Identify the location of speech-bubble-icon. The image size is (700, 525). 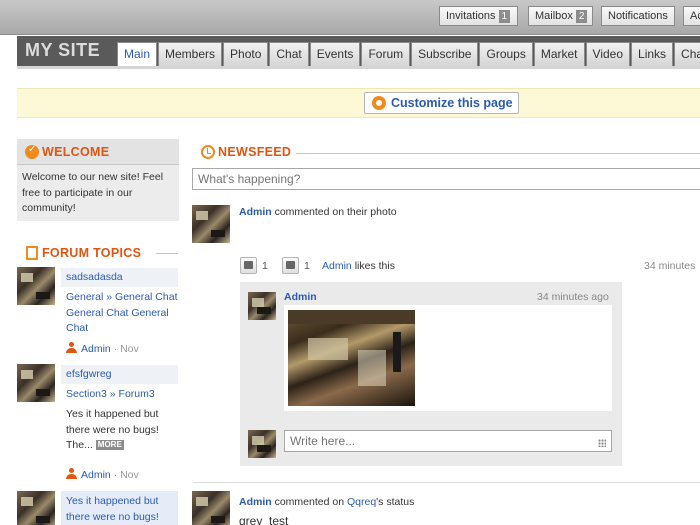
(248, 265).